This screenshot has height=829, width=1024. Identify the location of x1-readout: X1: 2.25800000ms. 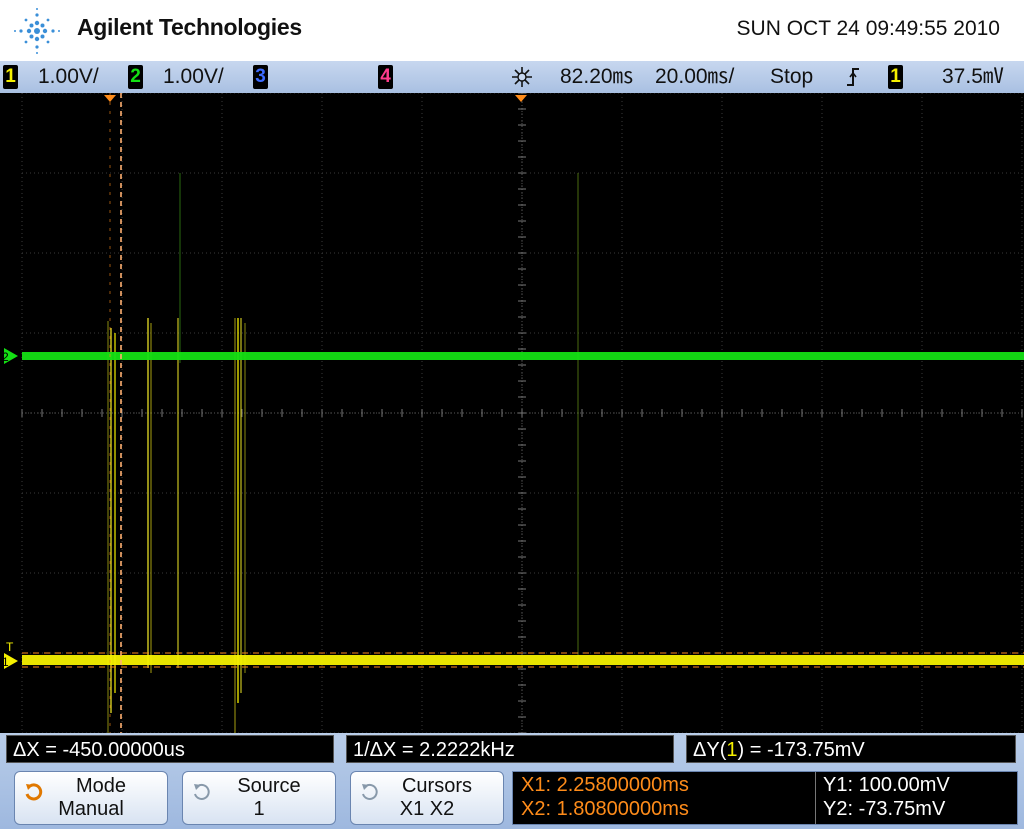
(605, 785).